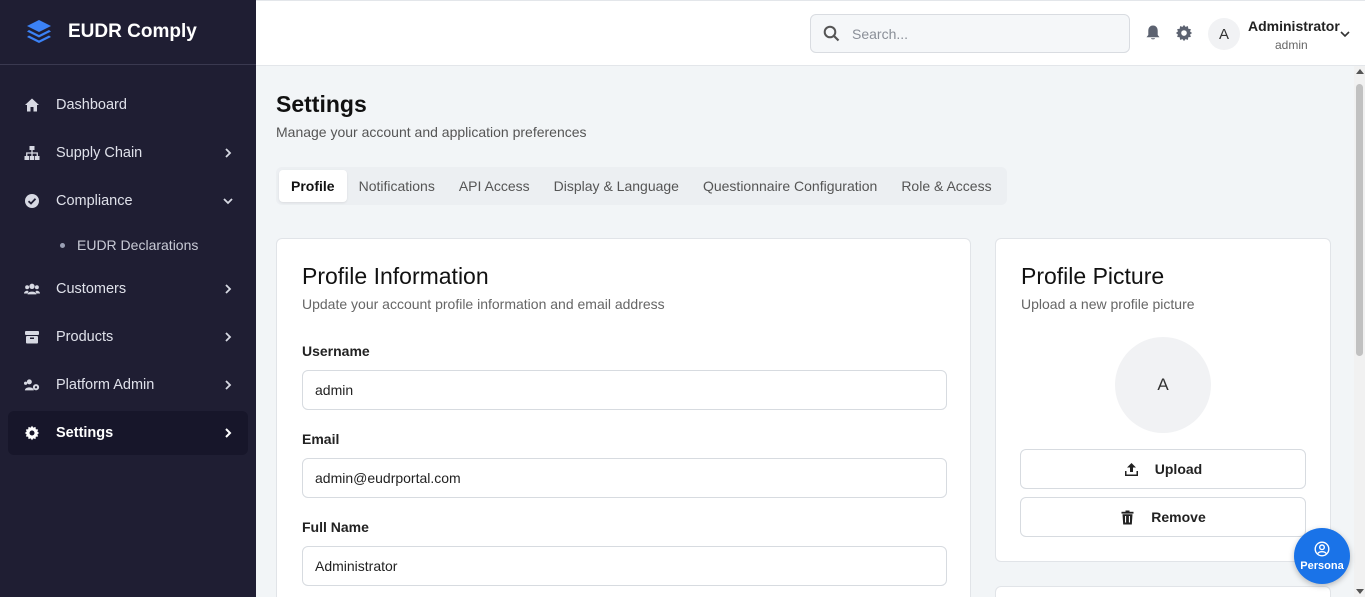  I want to click on sidebar-item-compliance: Compliance, so click(128, 201).